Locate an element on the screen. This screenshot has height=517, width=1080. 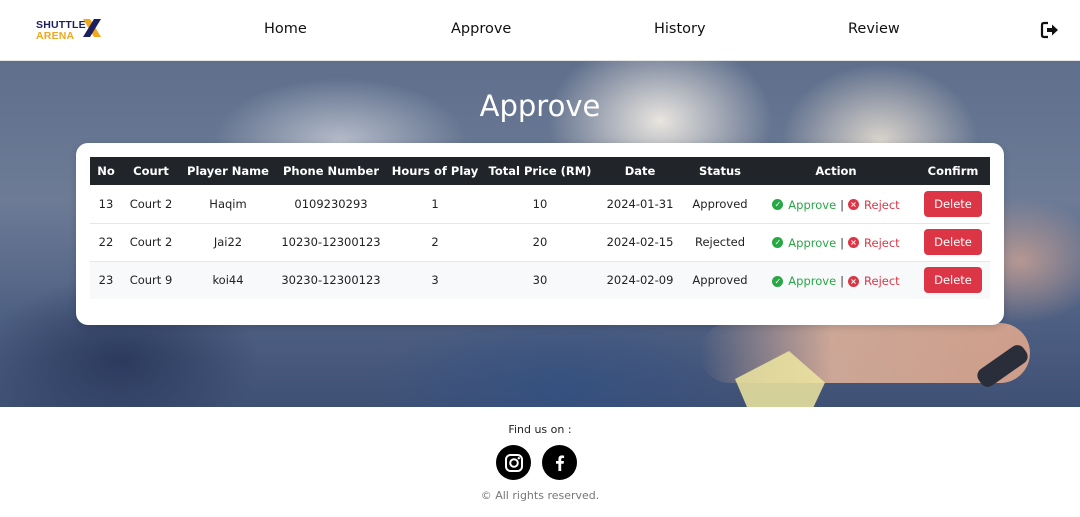
facebook-link is located at coordinates (559, 462).